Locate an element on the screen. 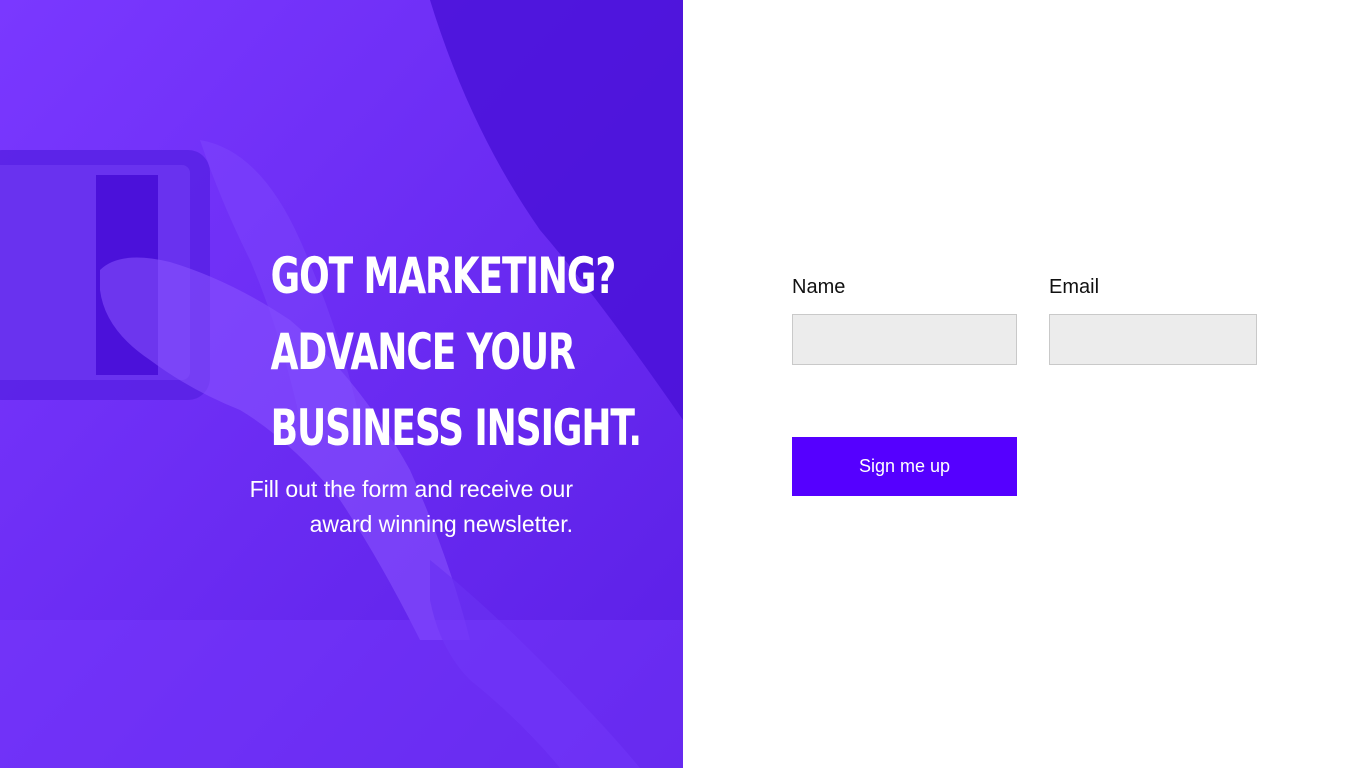 This screenshot has height=768, width=1366. name-input is located at coordinates (904, 339).